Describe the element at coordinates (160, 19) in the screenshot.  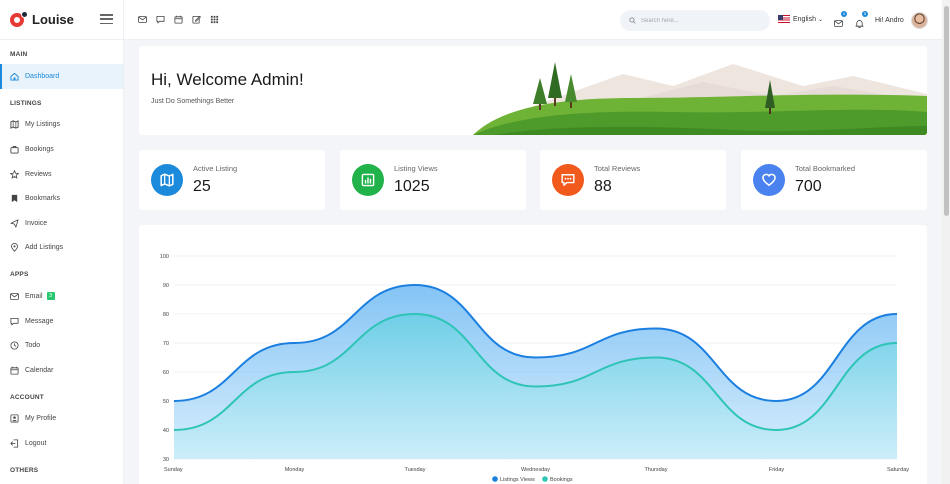
I see `chat-icon` at that location.